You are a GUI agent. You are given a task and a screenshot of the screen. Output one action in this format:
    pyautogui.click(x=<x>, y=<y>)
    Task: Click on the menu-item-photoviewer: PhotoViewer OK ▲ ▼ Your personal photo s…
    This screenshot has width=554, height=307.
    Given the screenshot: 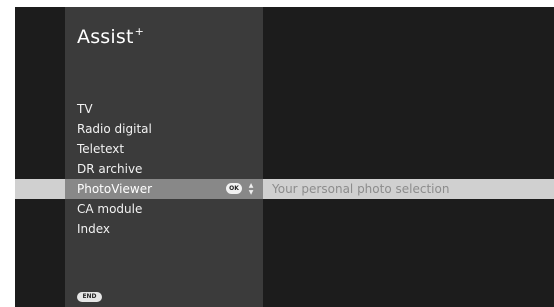 What is the action you would take?
    pyautogui.click(x=284, y=189)
    